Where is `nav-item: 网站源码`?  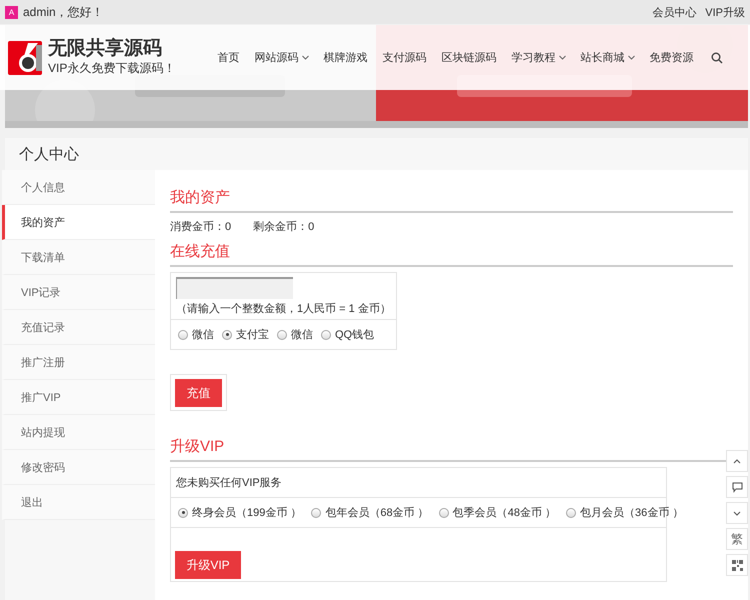 nav-item: 网站源码 is located at coordinates (281, 57).